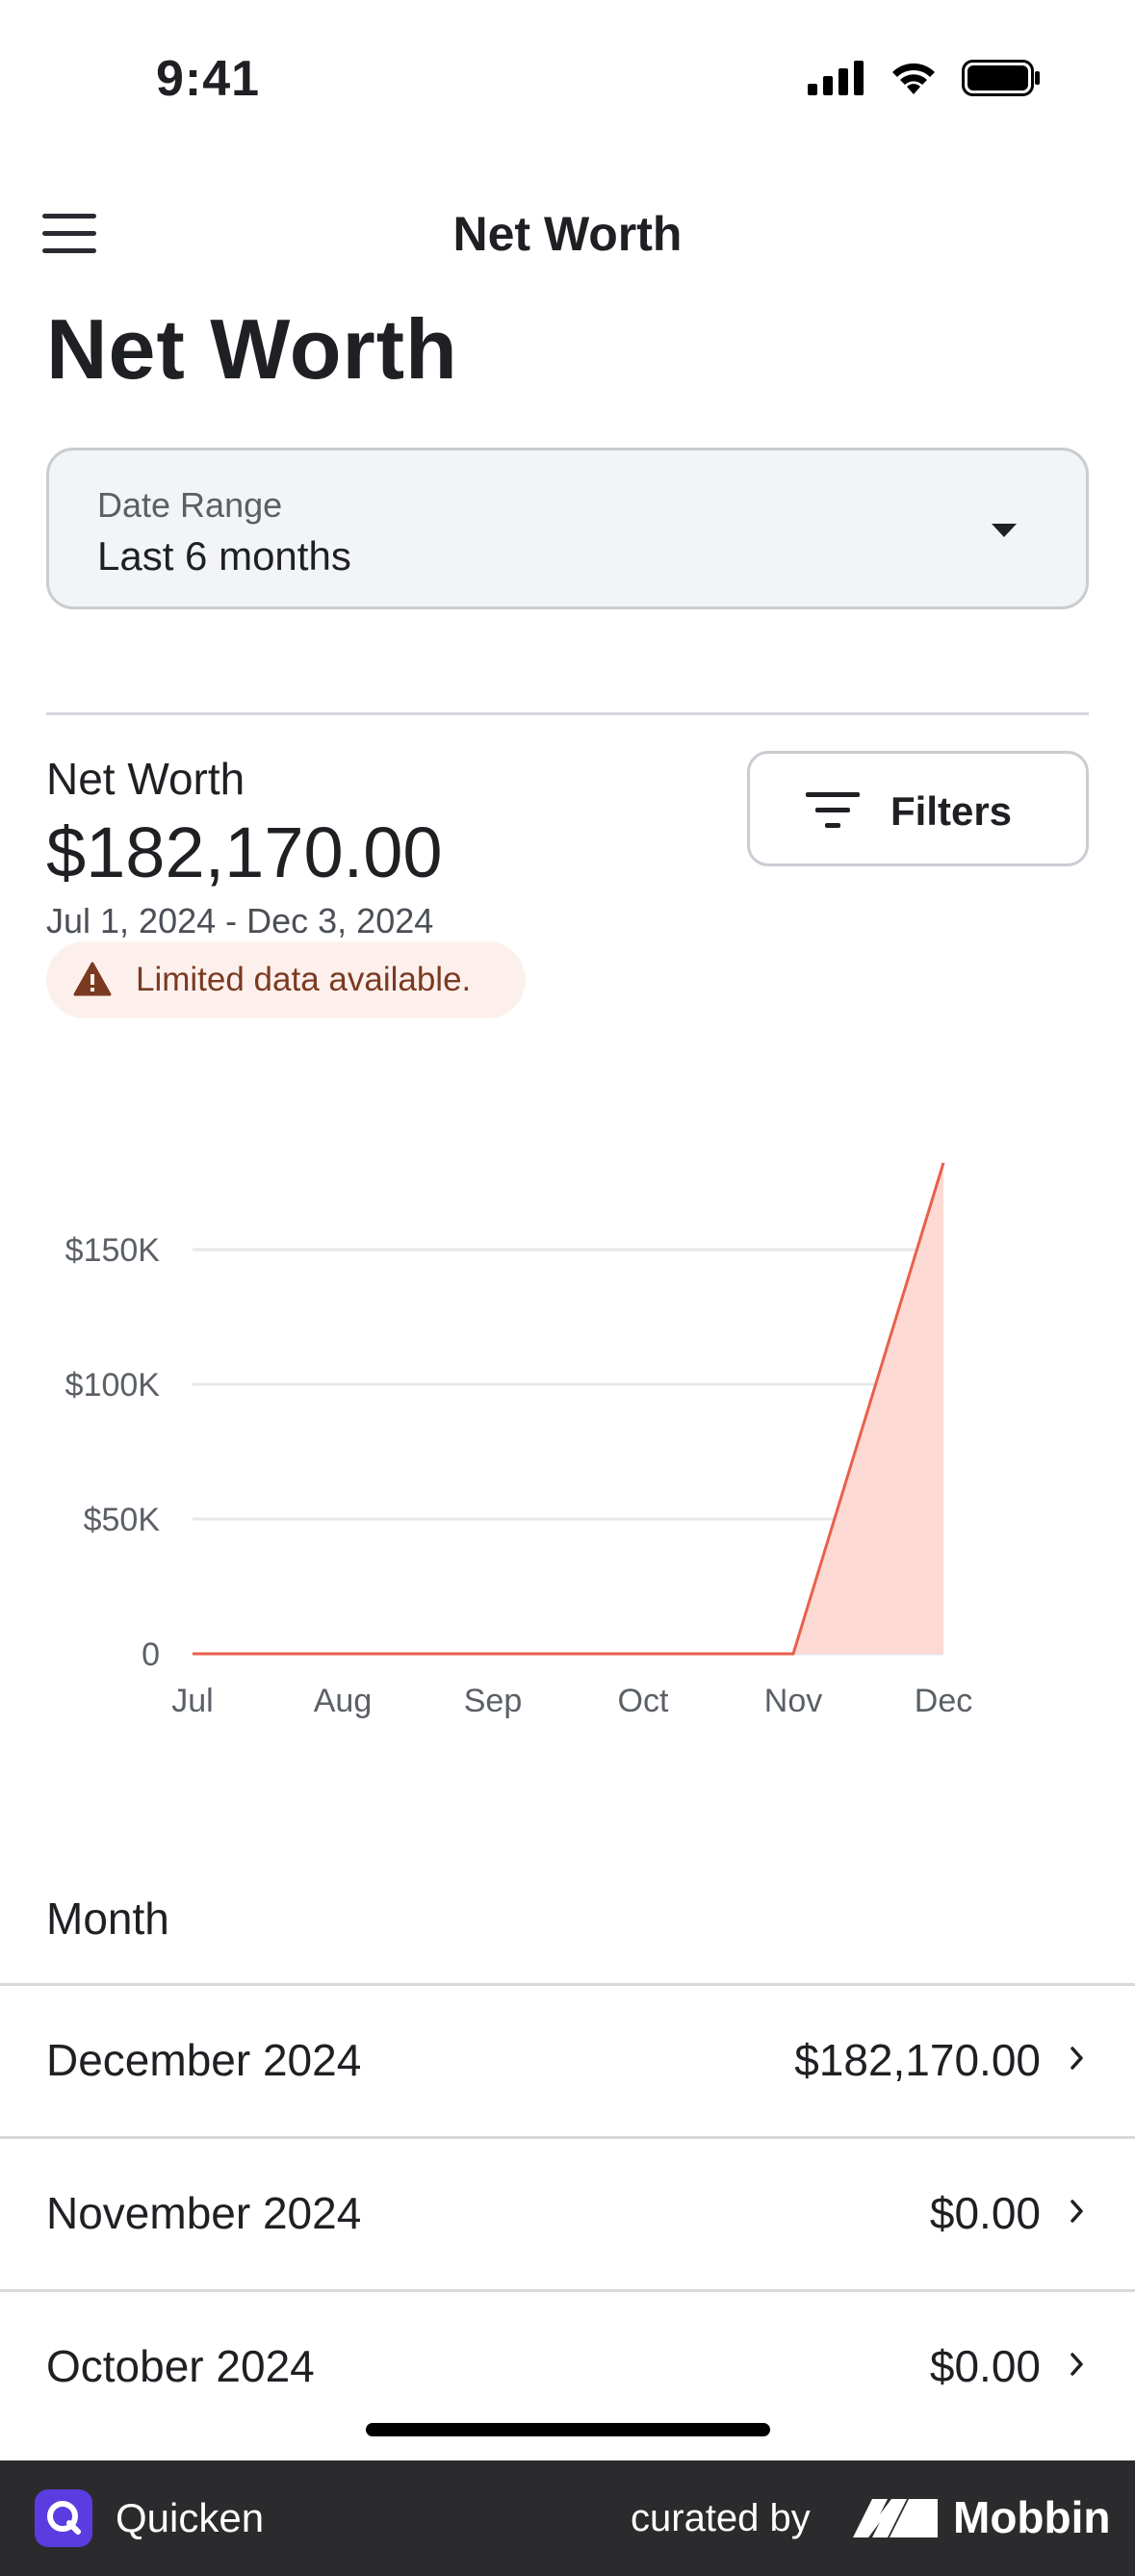 This screenshot has width=1135, height=2576. What do you see at coordinates (567, 2059) in the screenshot?
I see `month-row: December 2024 $182,170.00` at bounding box center [567, 2059].